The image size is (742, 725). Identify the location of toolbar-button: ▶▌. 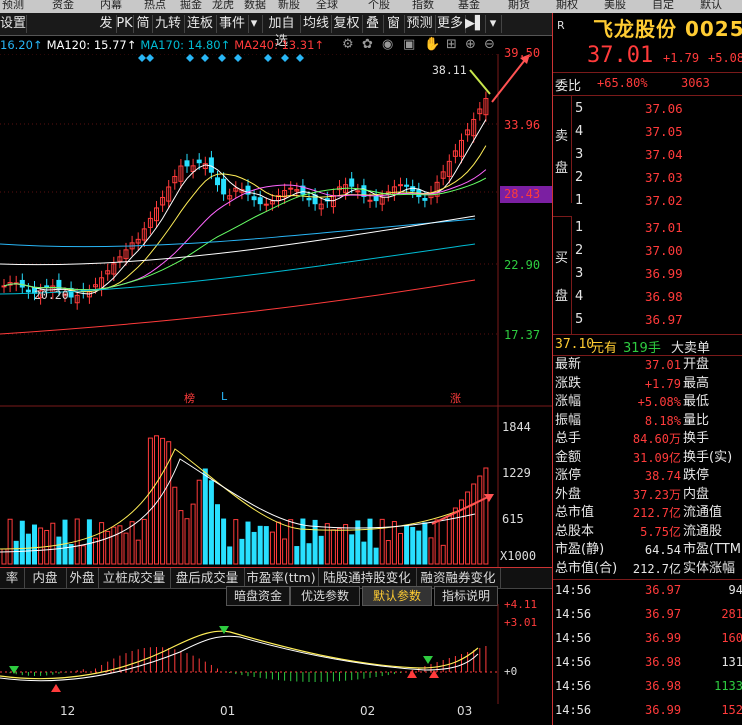
(475, 24).